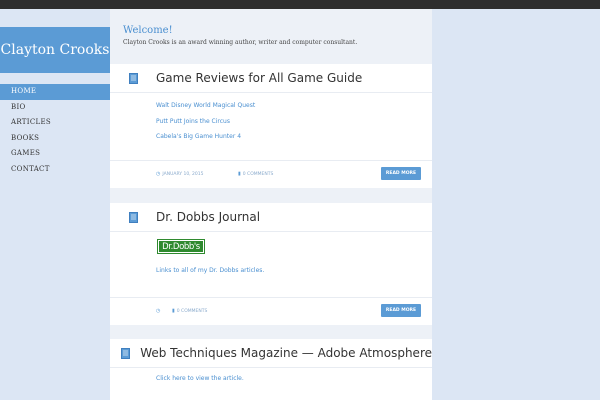 This screenshot has height=400, width=600. What do you see at coordinates (55, 170) in the screenshot?
I see `nav-item-contact: CONTACT` at bounding box center [55, 170].